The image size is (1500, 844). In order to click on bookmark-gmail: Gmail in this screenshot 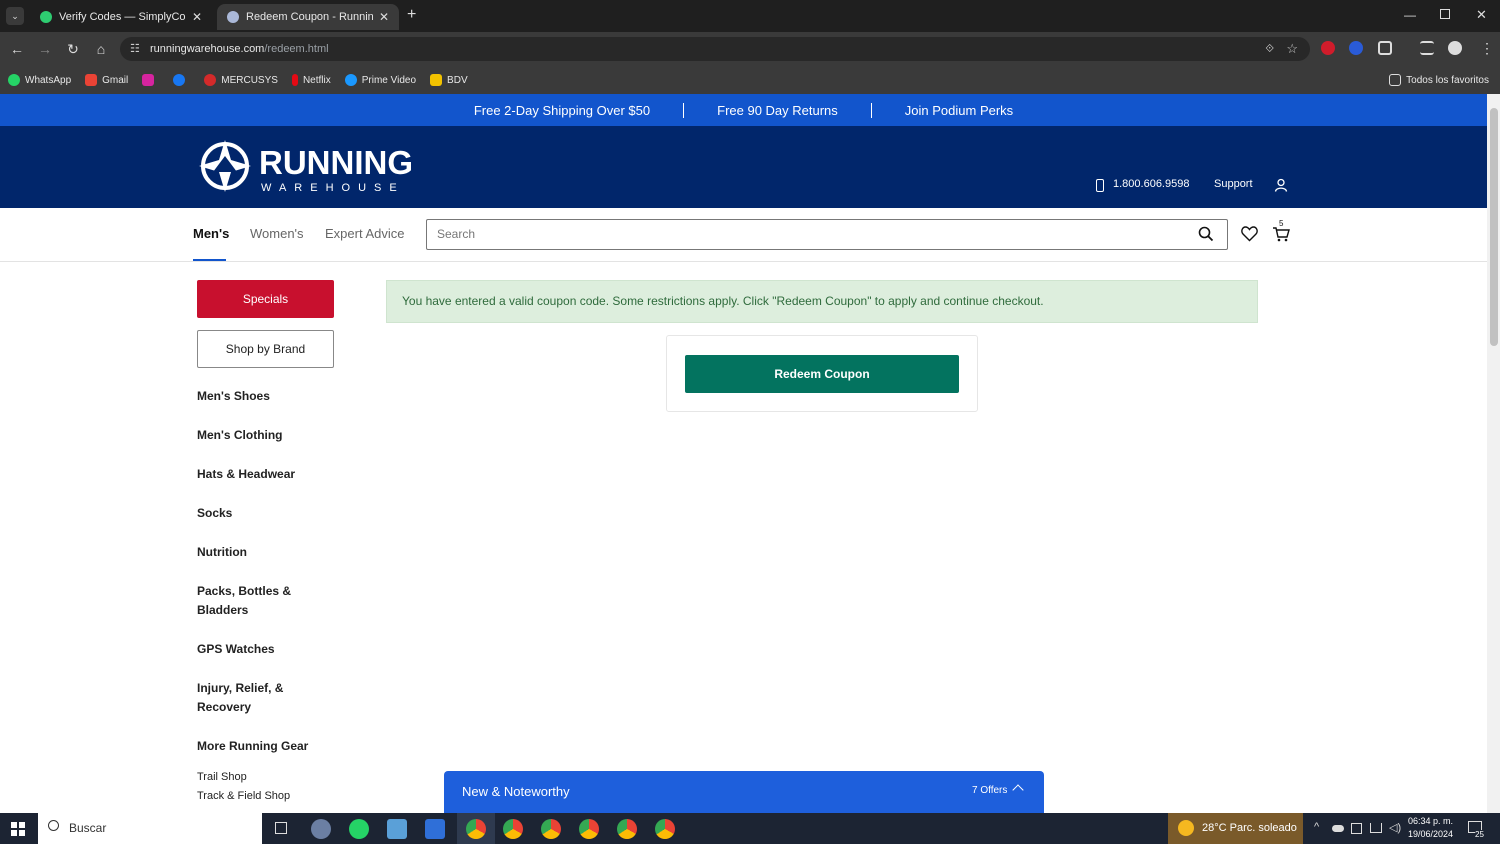, I will do `click(106, 80)`.